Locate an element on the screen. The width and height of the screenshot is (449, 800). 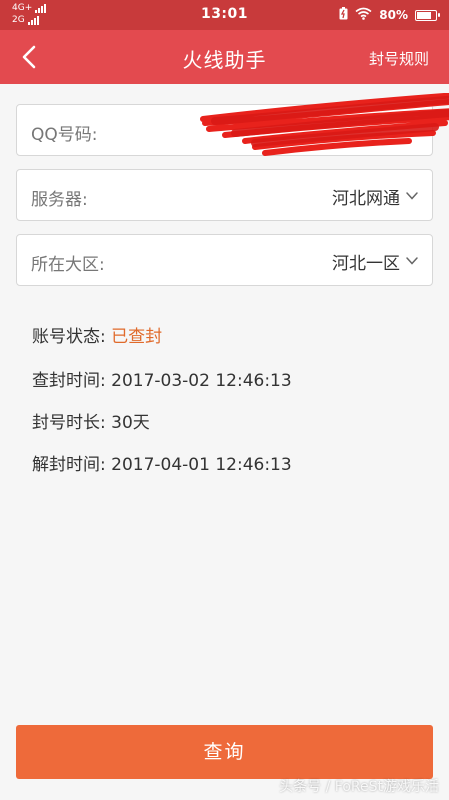
qq-number-label: QQ号码: is located at coordinates (64, 135).